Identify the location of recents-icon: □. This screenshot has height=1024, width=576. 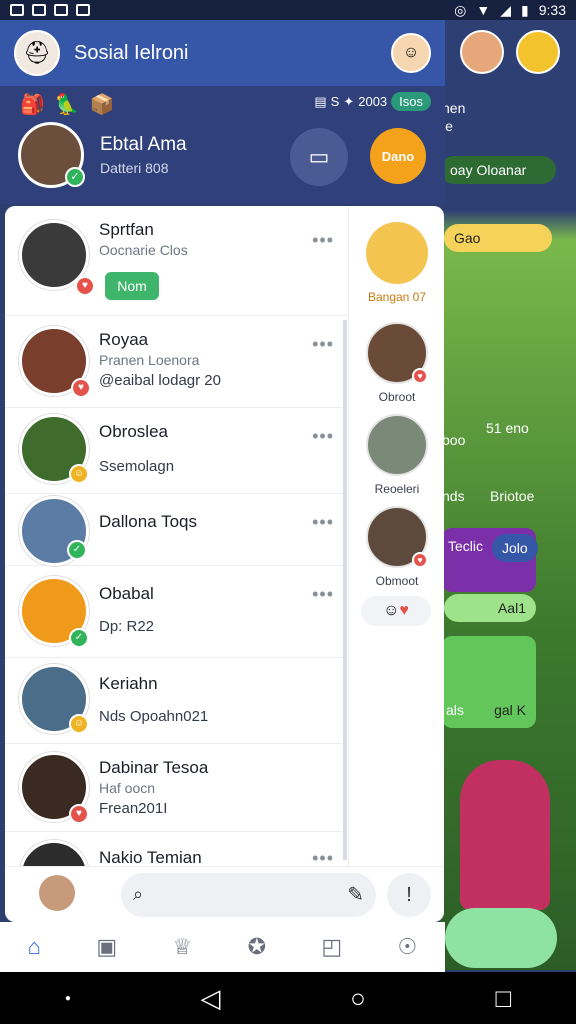
(503, 998).